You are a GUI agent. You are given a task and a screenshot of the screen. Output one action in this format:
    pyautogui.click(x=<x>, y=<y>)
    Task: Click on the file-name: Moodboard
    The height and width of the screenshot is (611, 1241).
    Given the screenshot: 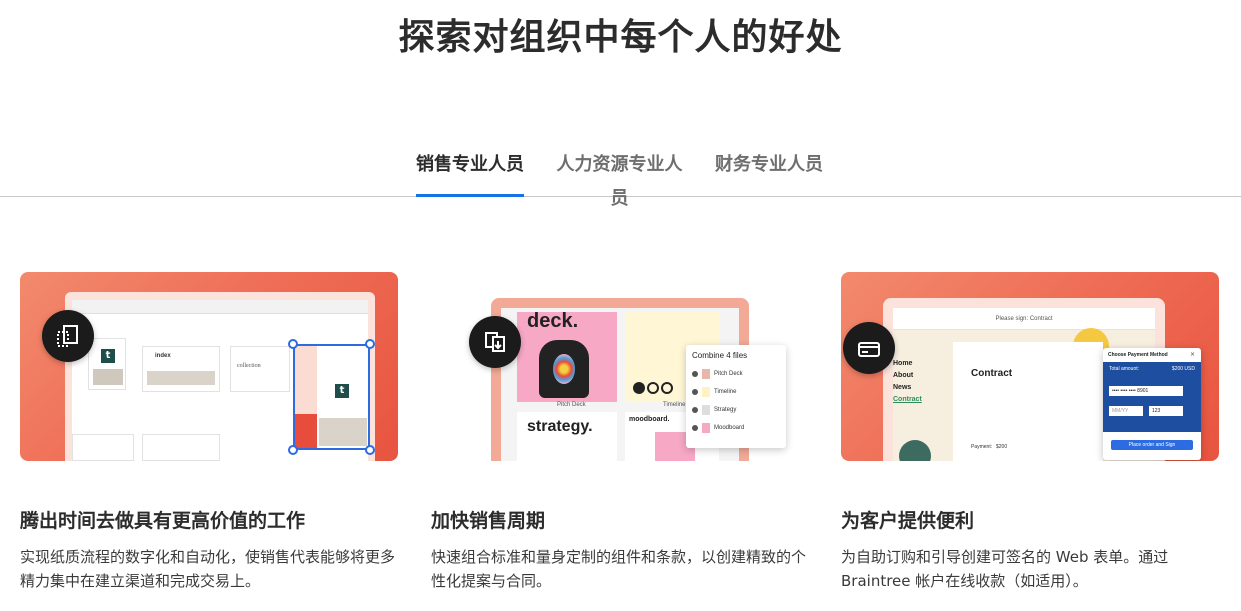 What is the action you would take?
    pyautogui.click(x=729, y=428)
    